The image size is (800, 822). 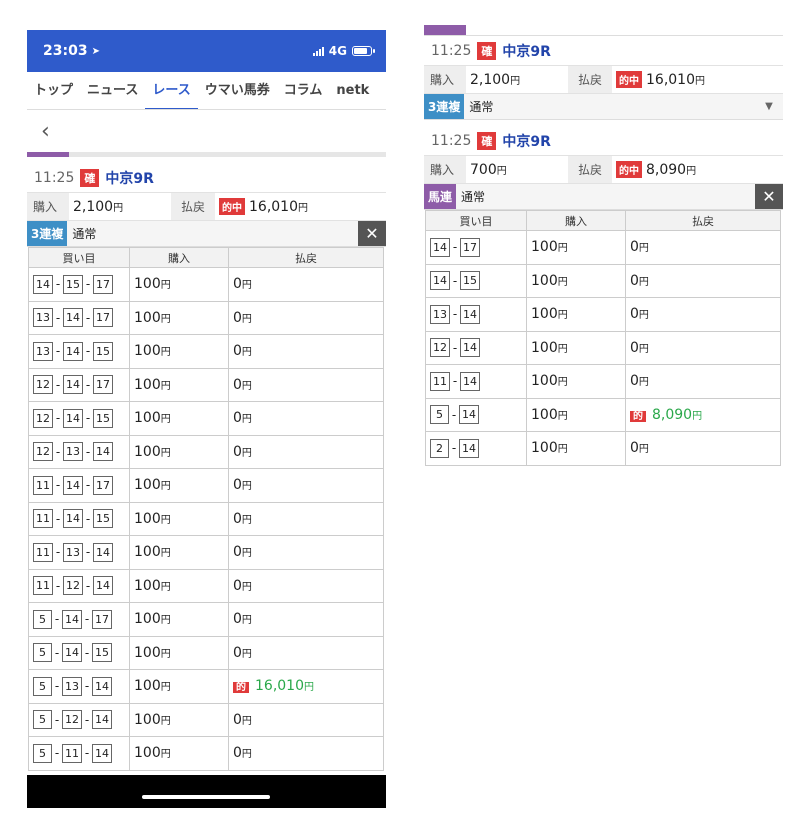 What do you see at coordinates (118, 208) in the screenshot?
I see `buy-unit: 円` at bounding box center [118, 208].